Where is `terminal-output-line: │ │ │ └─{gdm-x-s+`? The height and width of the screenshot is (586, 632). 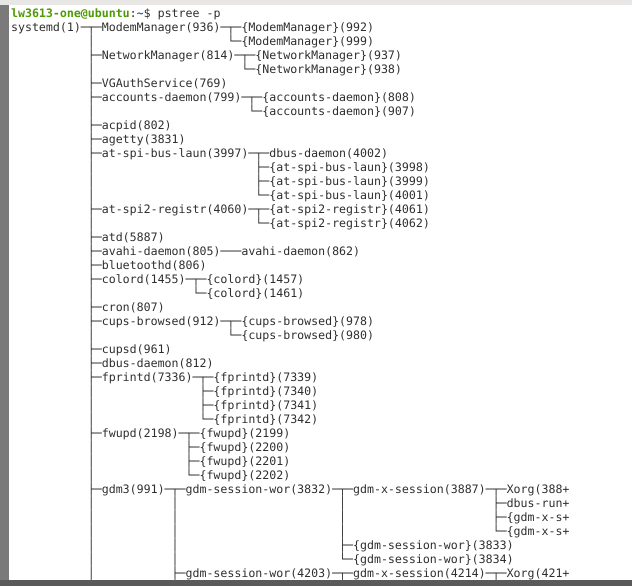
terminal-output-line: │ │ │ └─{gdm-x-s+ is located at coordinates (328, 531).